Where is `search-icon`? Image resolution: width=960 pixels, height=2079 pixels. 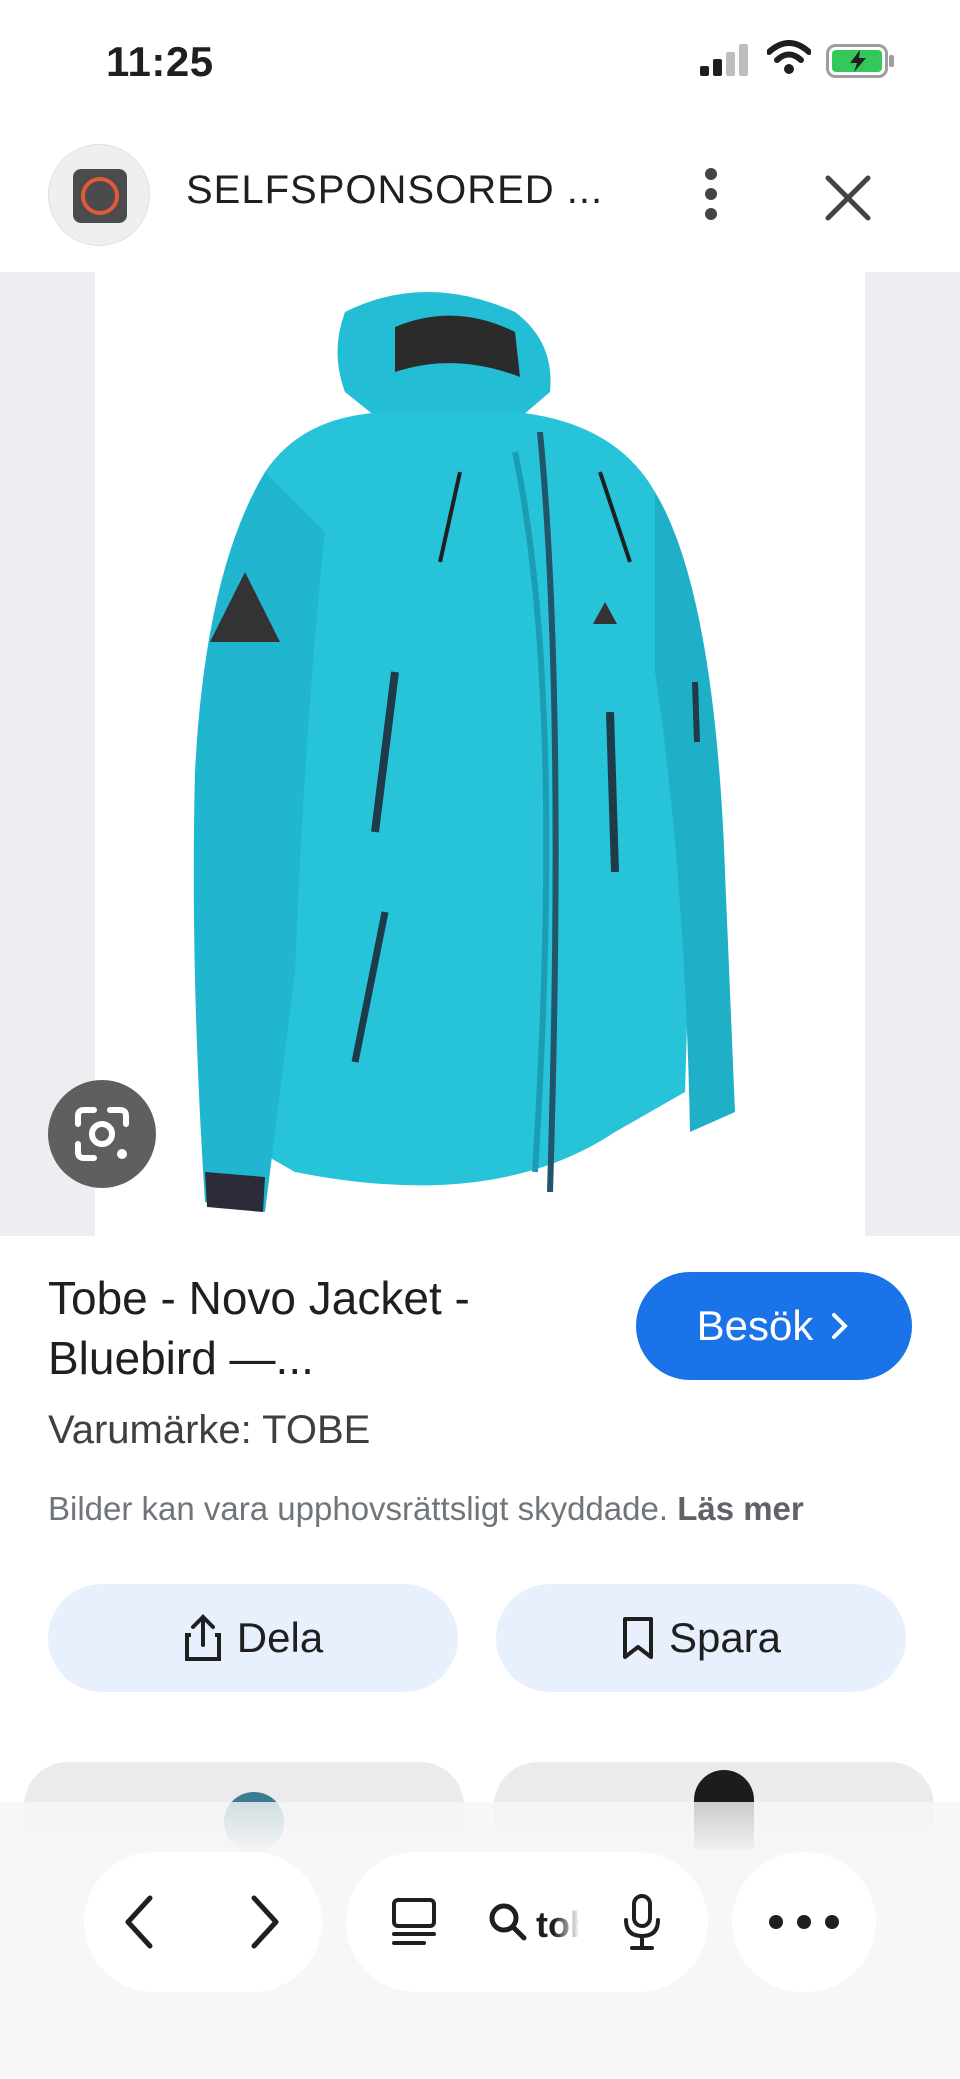
search-icon is located at coordinates (508, 1922).